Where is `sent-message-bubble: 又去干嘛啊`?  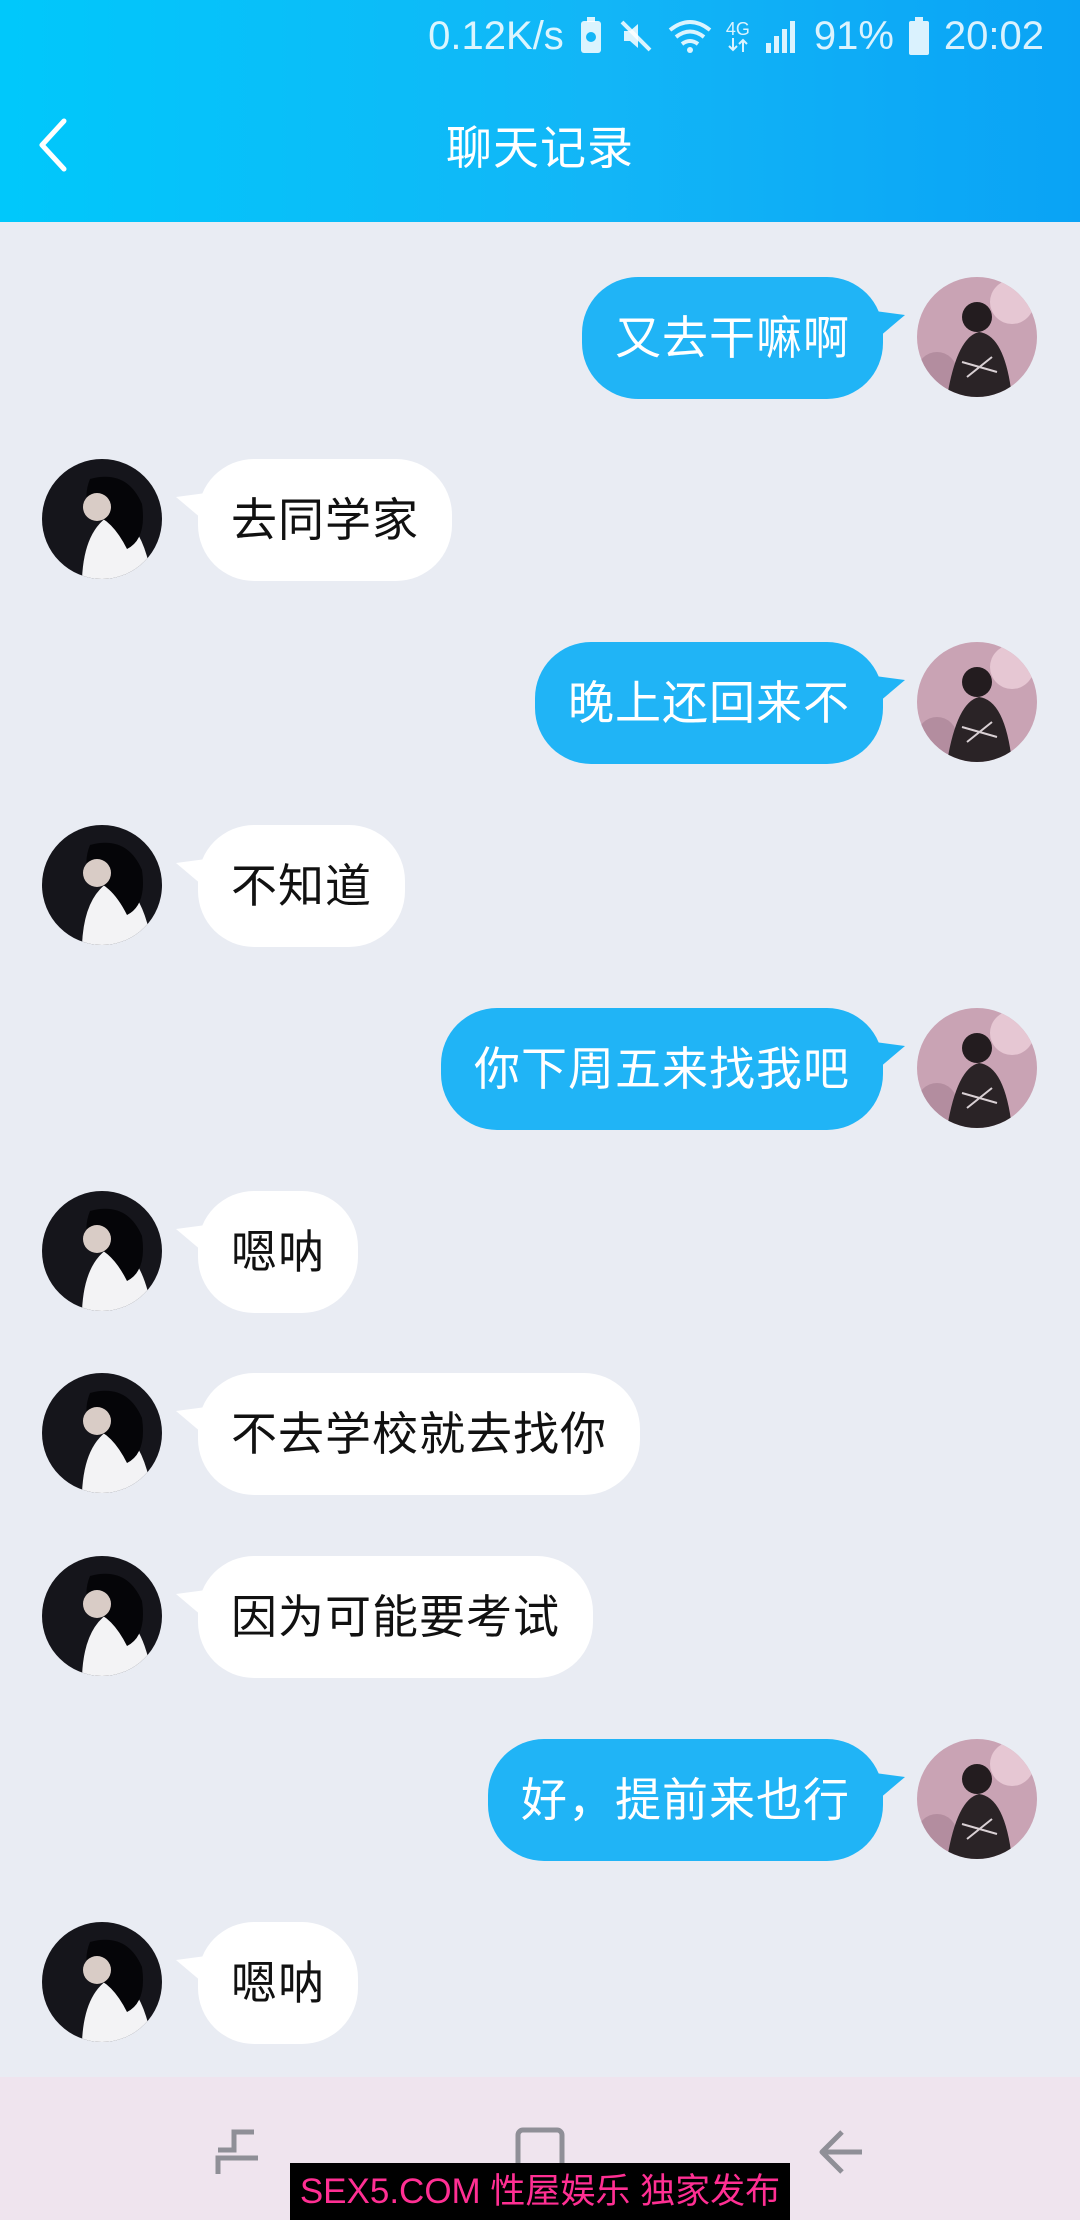 sent-message-bubble: 又去干嘛啊 is located at coordinates (732, 338).